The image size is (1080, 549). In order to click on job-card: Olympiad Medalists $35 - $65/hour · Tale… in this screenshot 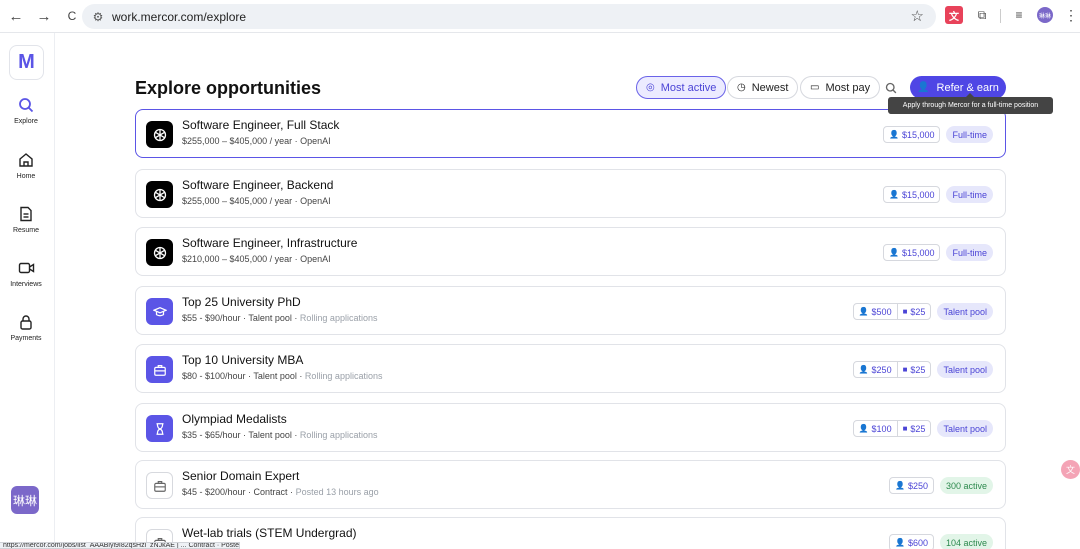, I will do `click(570, 427)`.